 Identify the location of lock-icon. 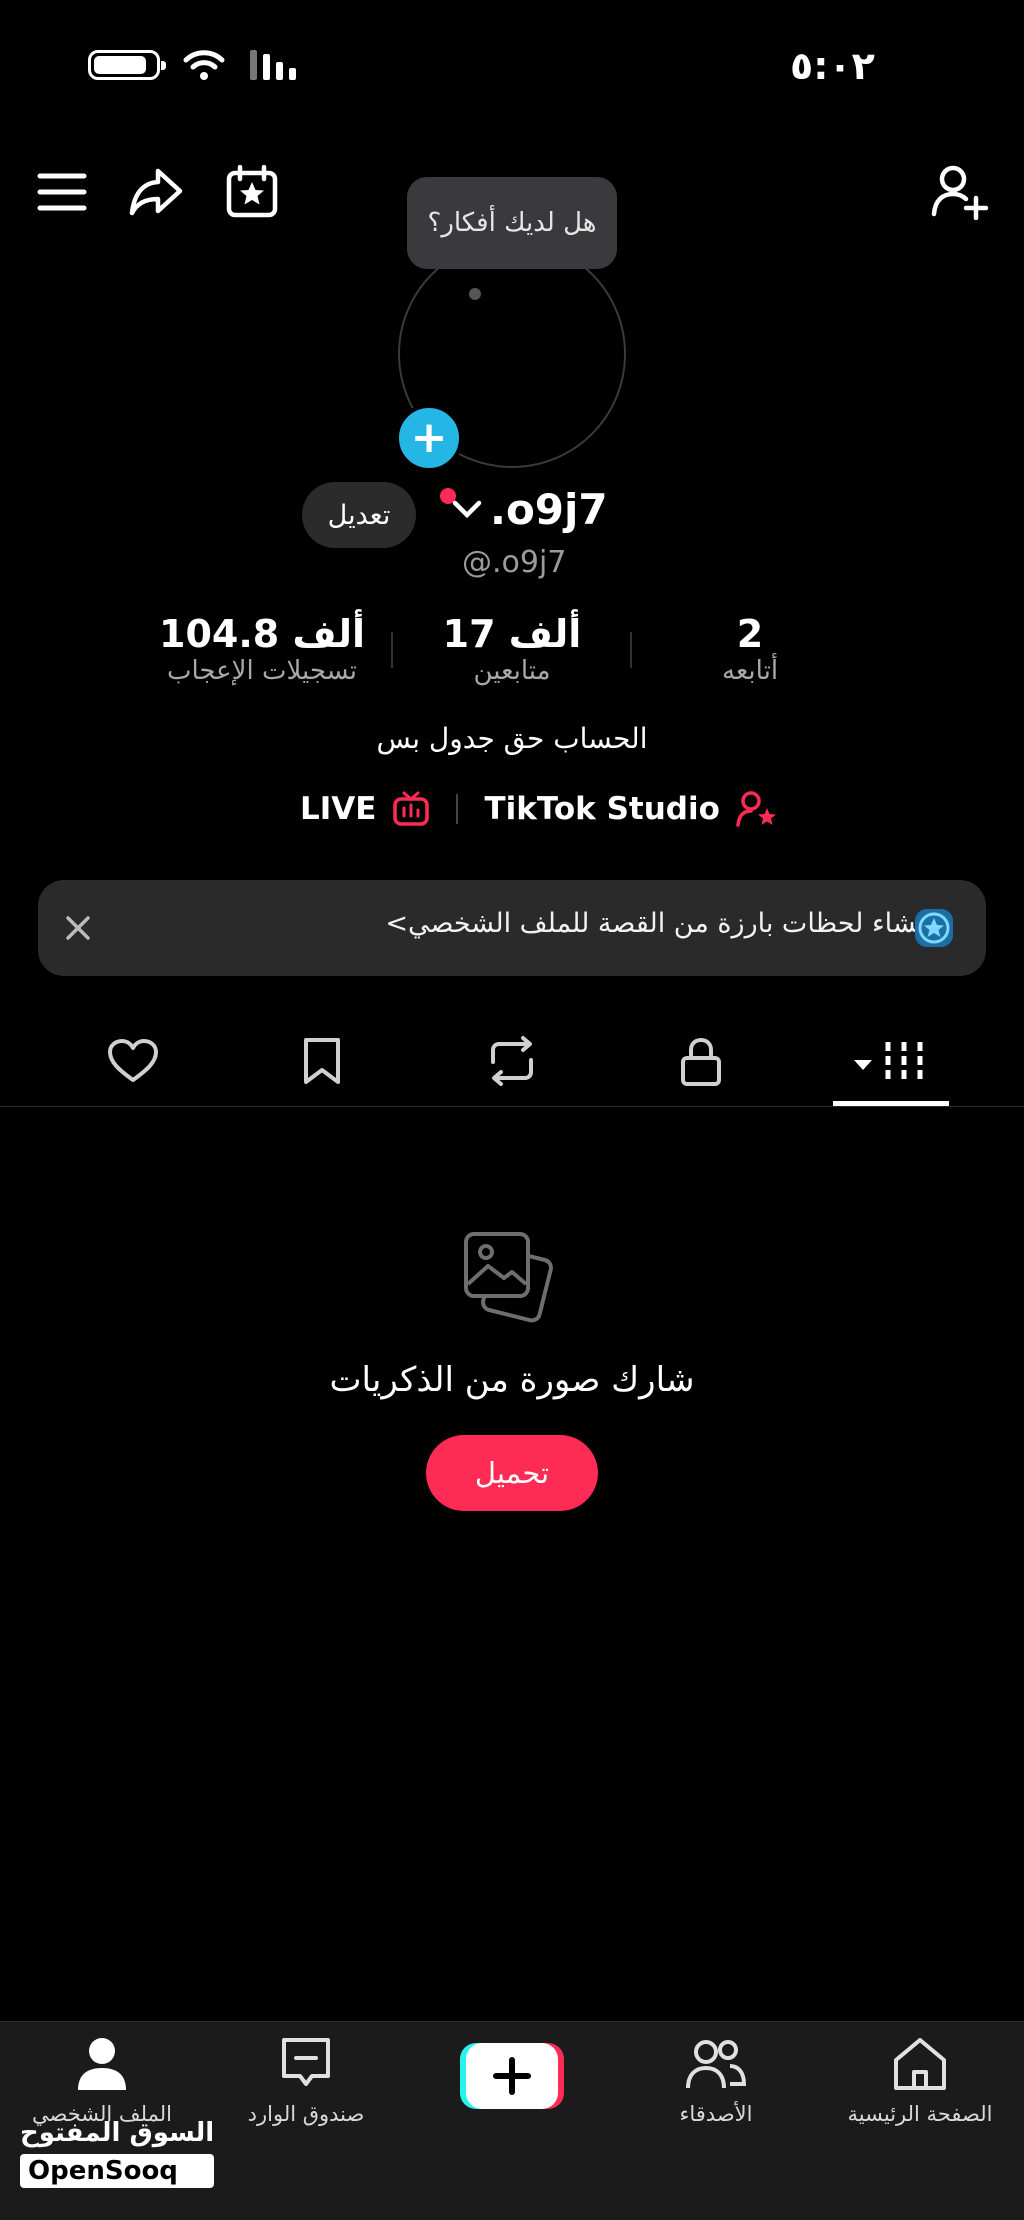
(701, 1061).